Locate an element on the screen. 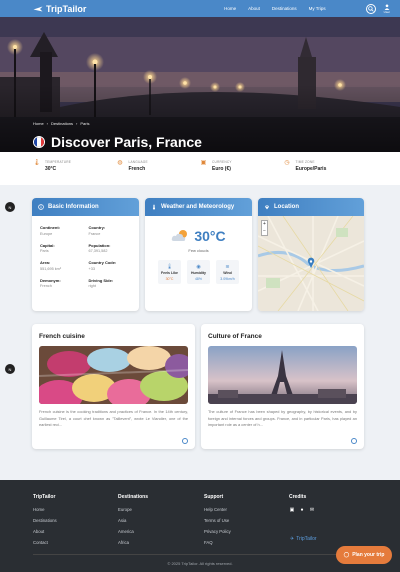 The width and height of the screenshot is (400, 572). footer-link: Asia is located at coordinates (133, 520).